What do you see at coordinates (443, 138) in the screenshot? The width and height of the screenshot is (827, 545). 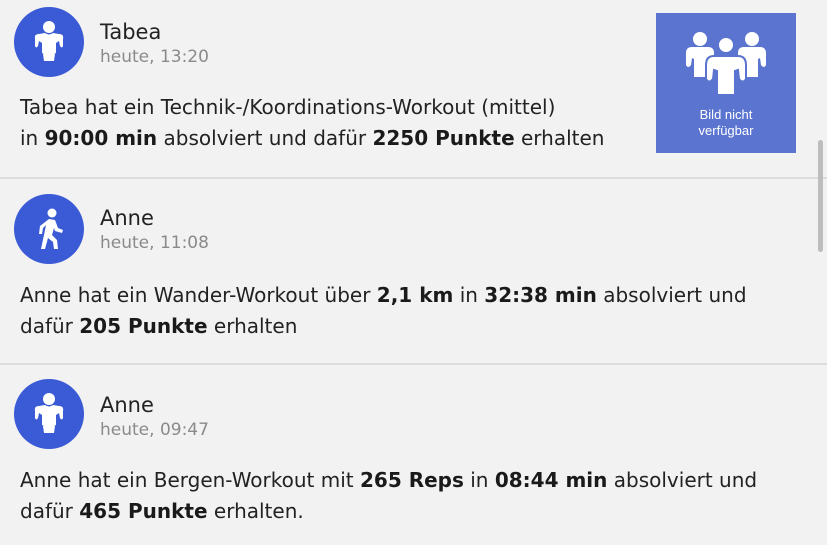 I see `points-value: 2250 Punkte` at bounding box center [443, 138].